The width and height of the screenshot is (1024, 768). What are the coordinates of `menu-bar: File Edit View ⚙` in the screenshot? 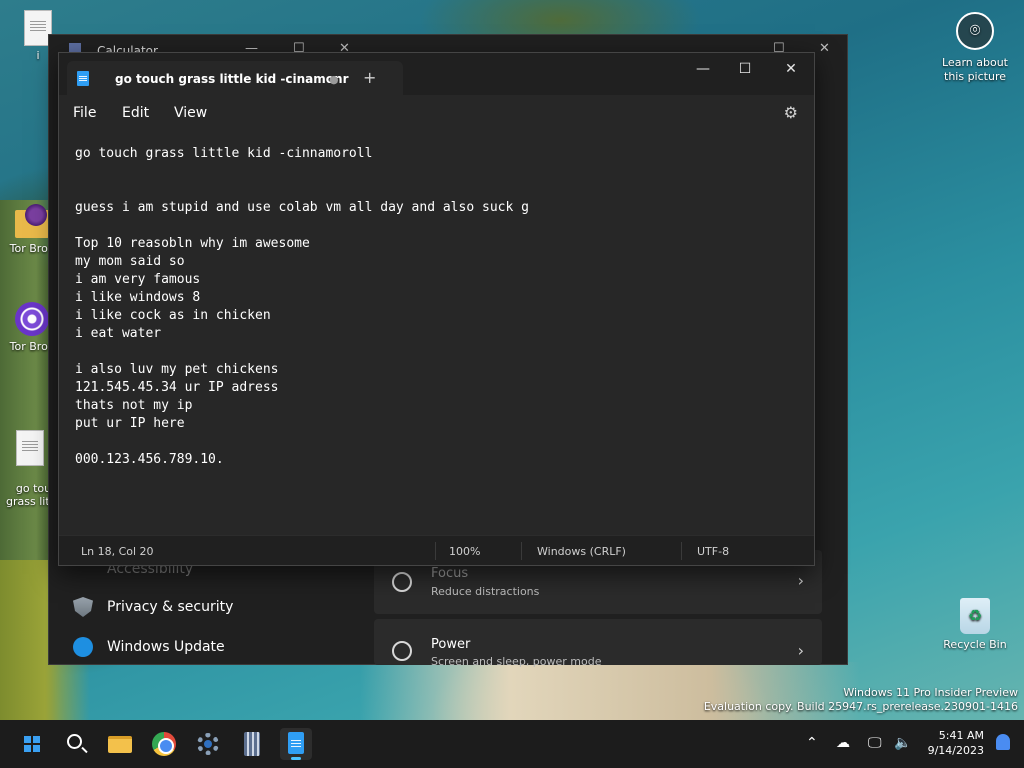 It's located at (436, 113).